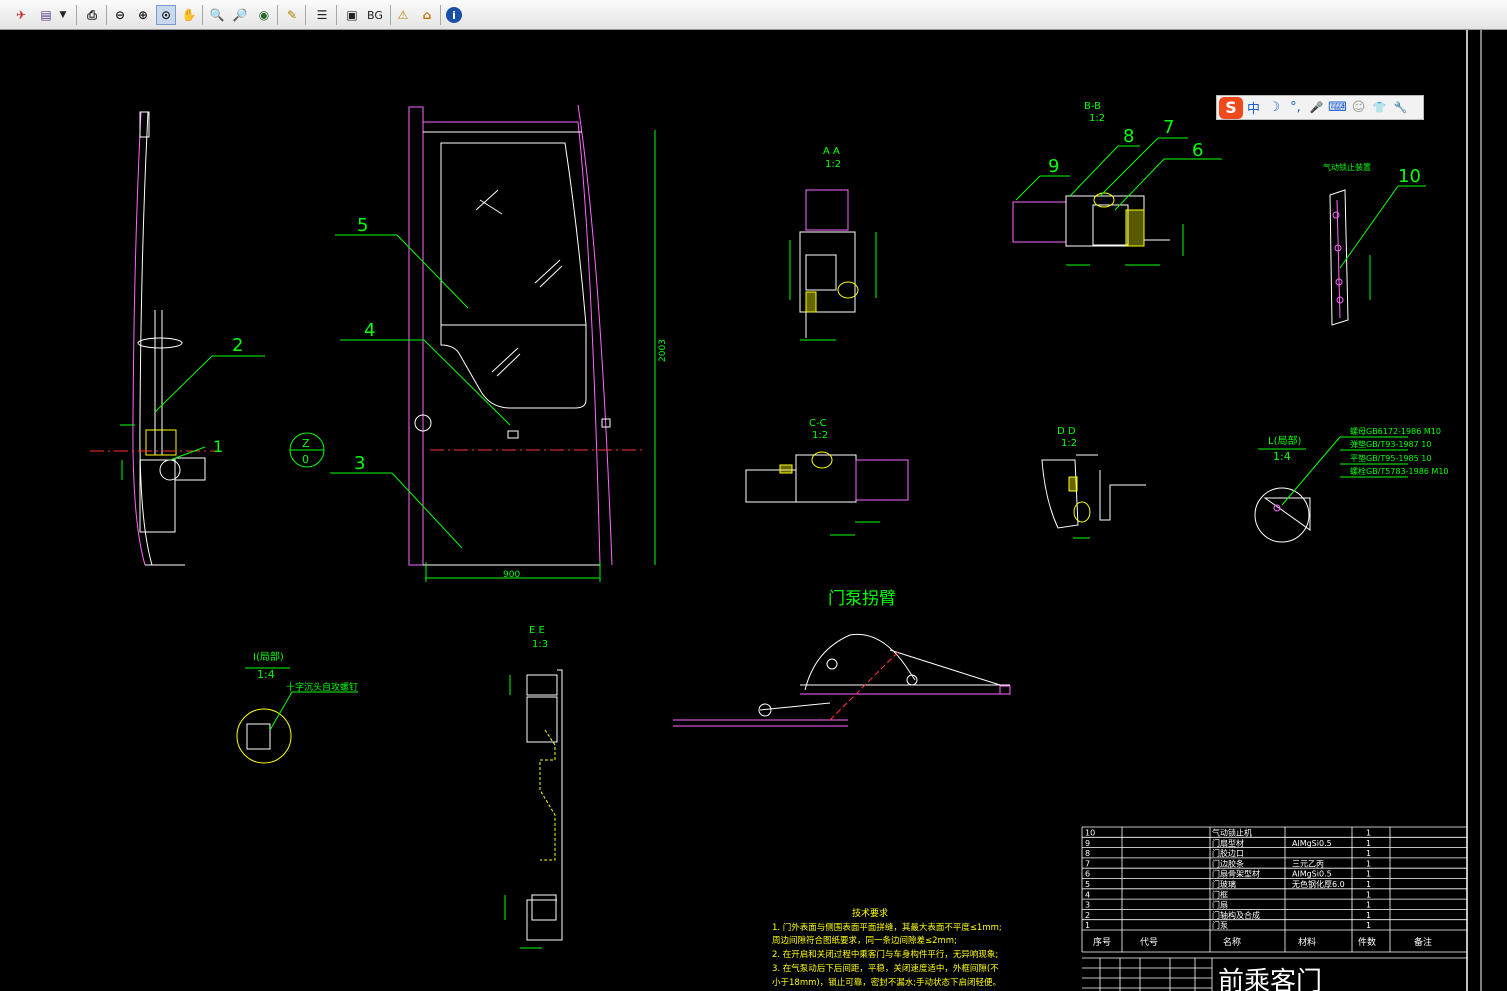 This screenshot has width=1507, height=991. I want to click on bom-row-number: 3, so click(1087, 905).